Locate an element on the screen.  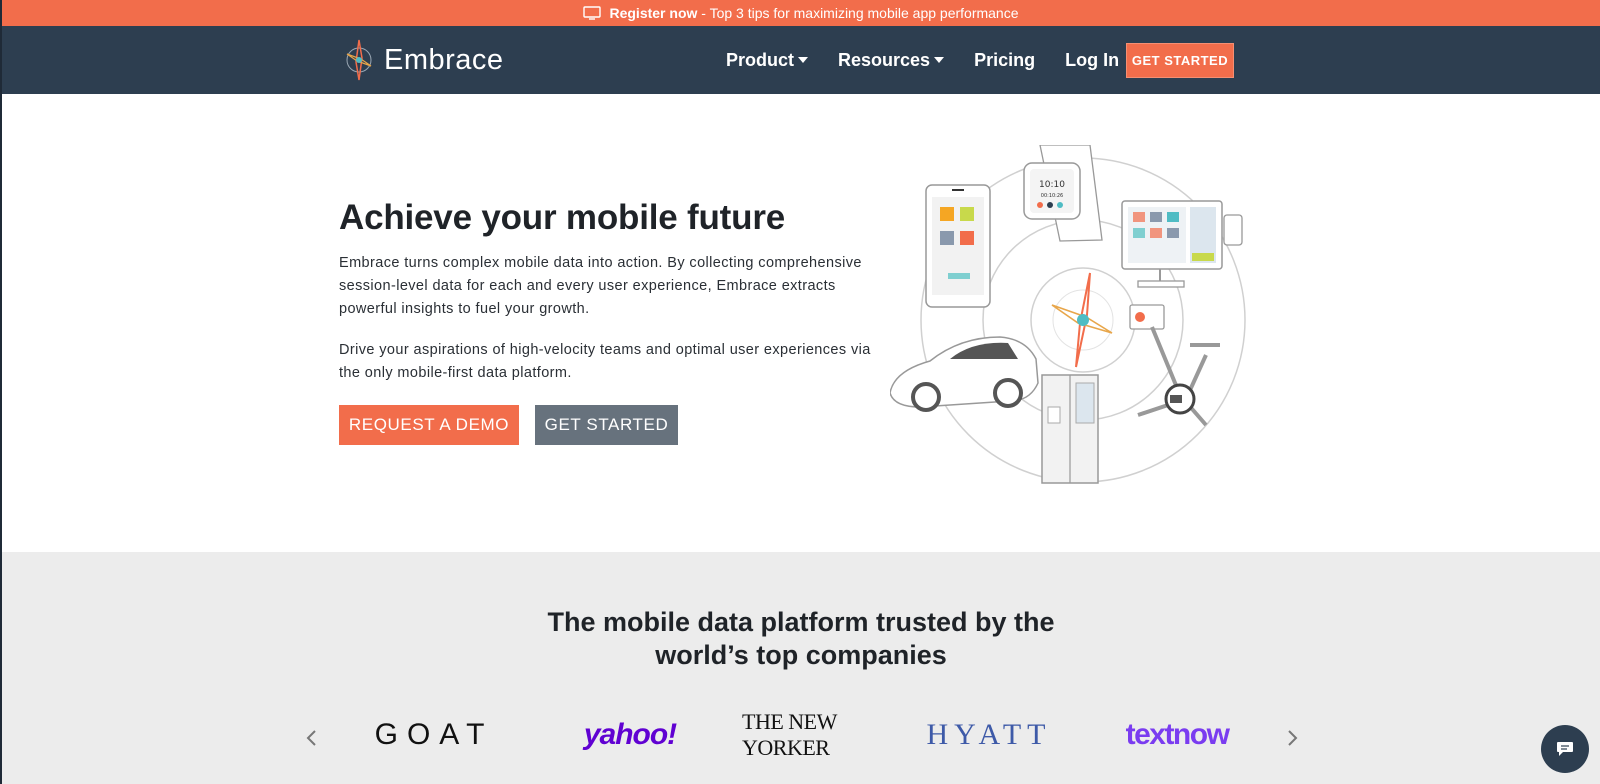
nav-login: Log In is located at coordinates (1092, 60).